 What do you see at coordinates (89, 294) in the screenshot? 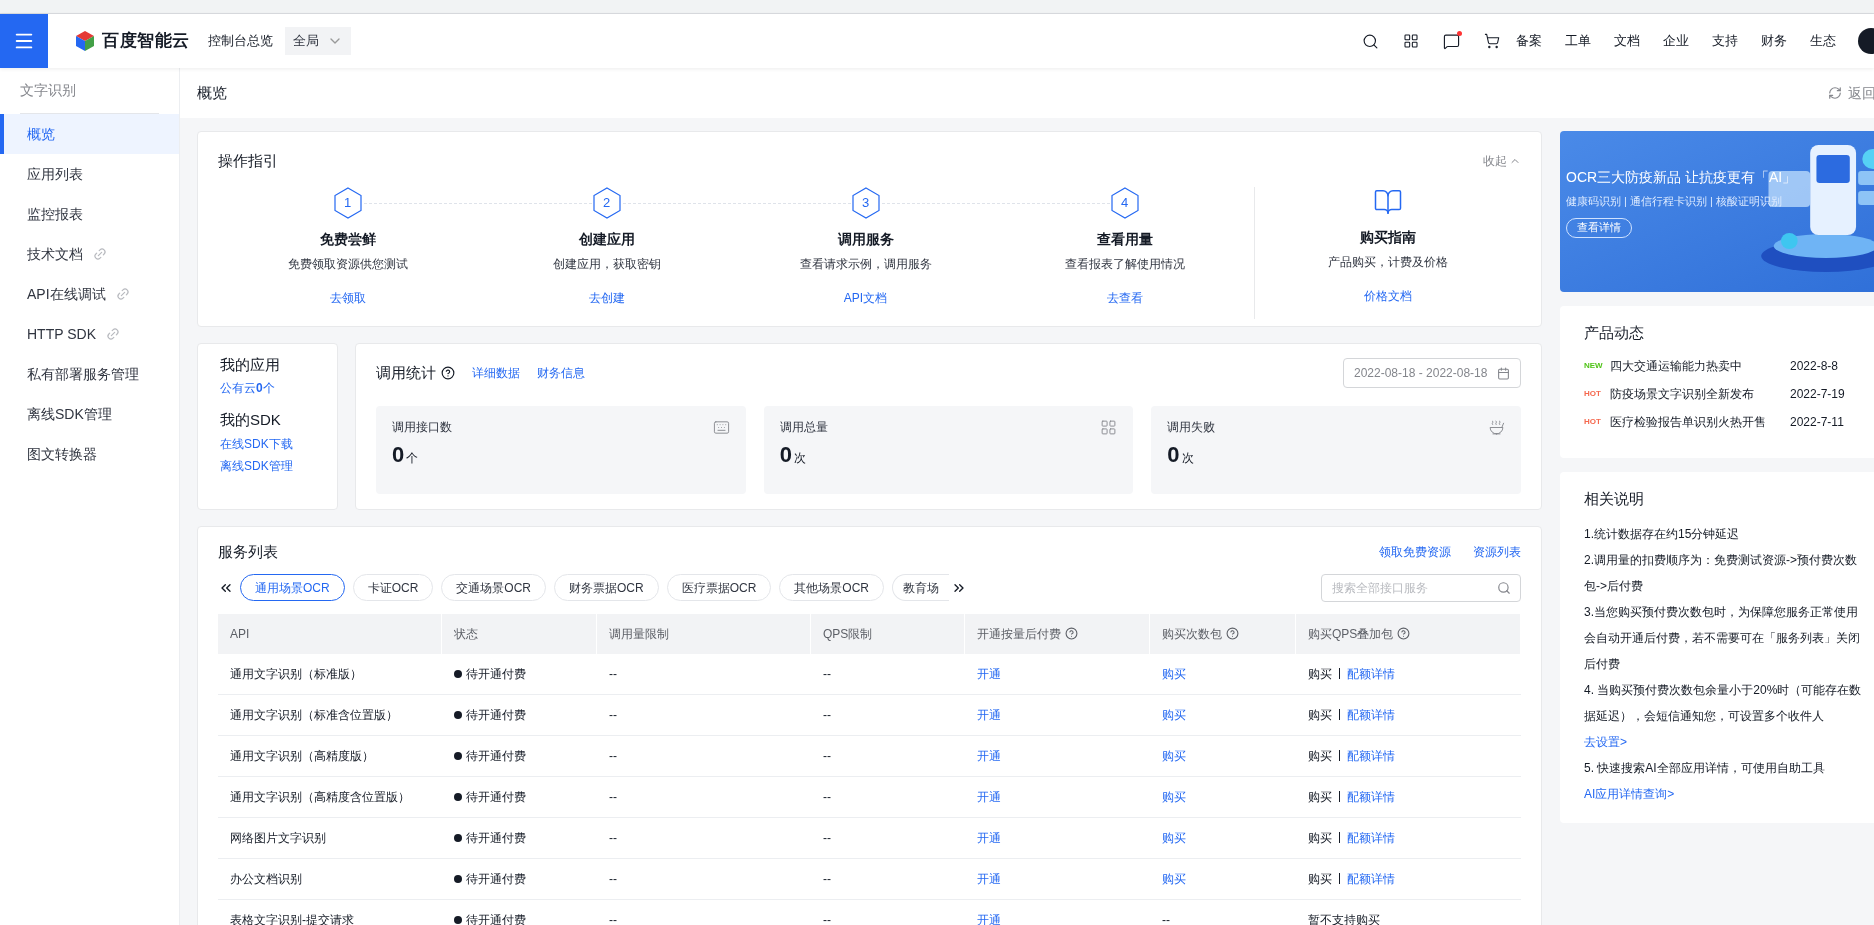
I see `sidebar-item: API在线调试` at bounding box center [89, 294].